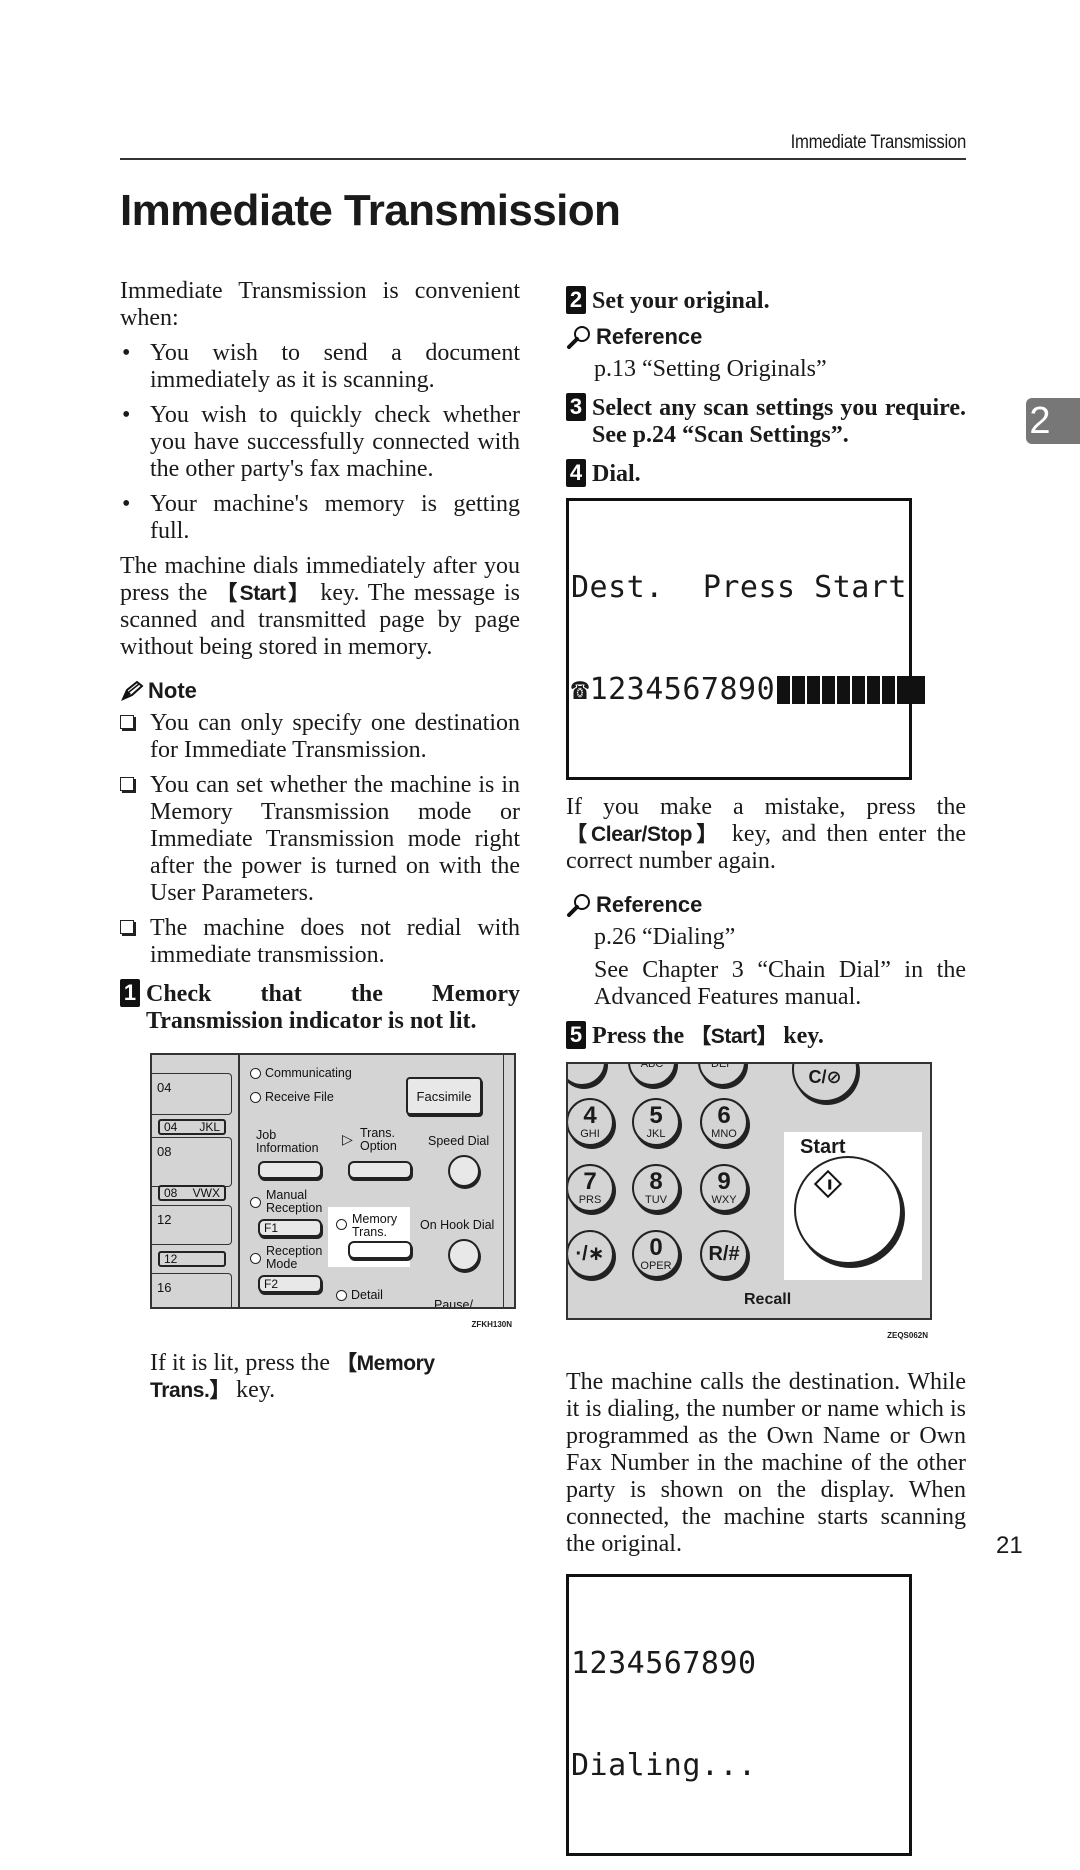 The width and height of the screenshot is (1080, 1870). Describe the element at coordinates (192, 1127) in the screenshot. I see `one-touch-tab: 04 JKL` at that location.